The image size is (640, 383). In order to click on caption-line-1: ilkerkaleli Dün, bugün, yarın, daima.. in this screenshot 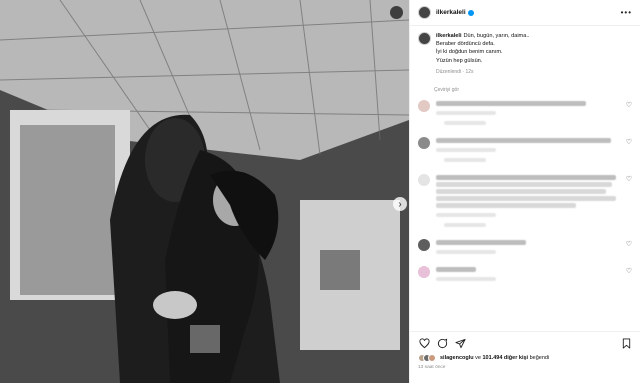, I will do `click(482, 36)`.